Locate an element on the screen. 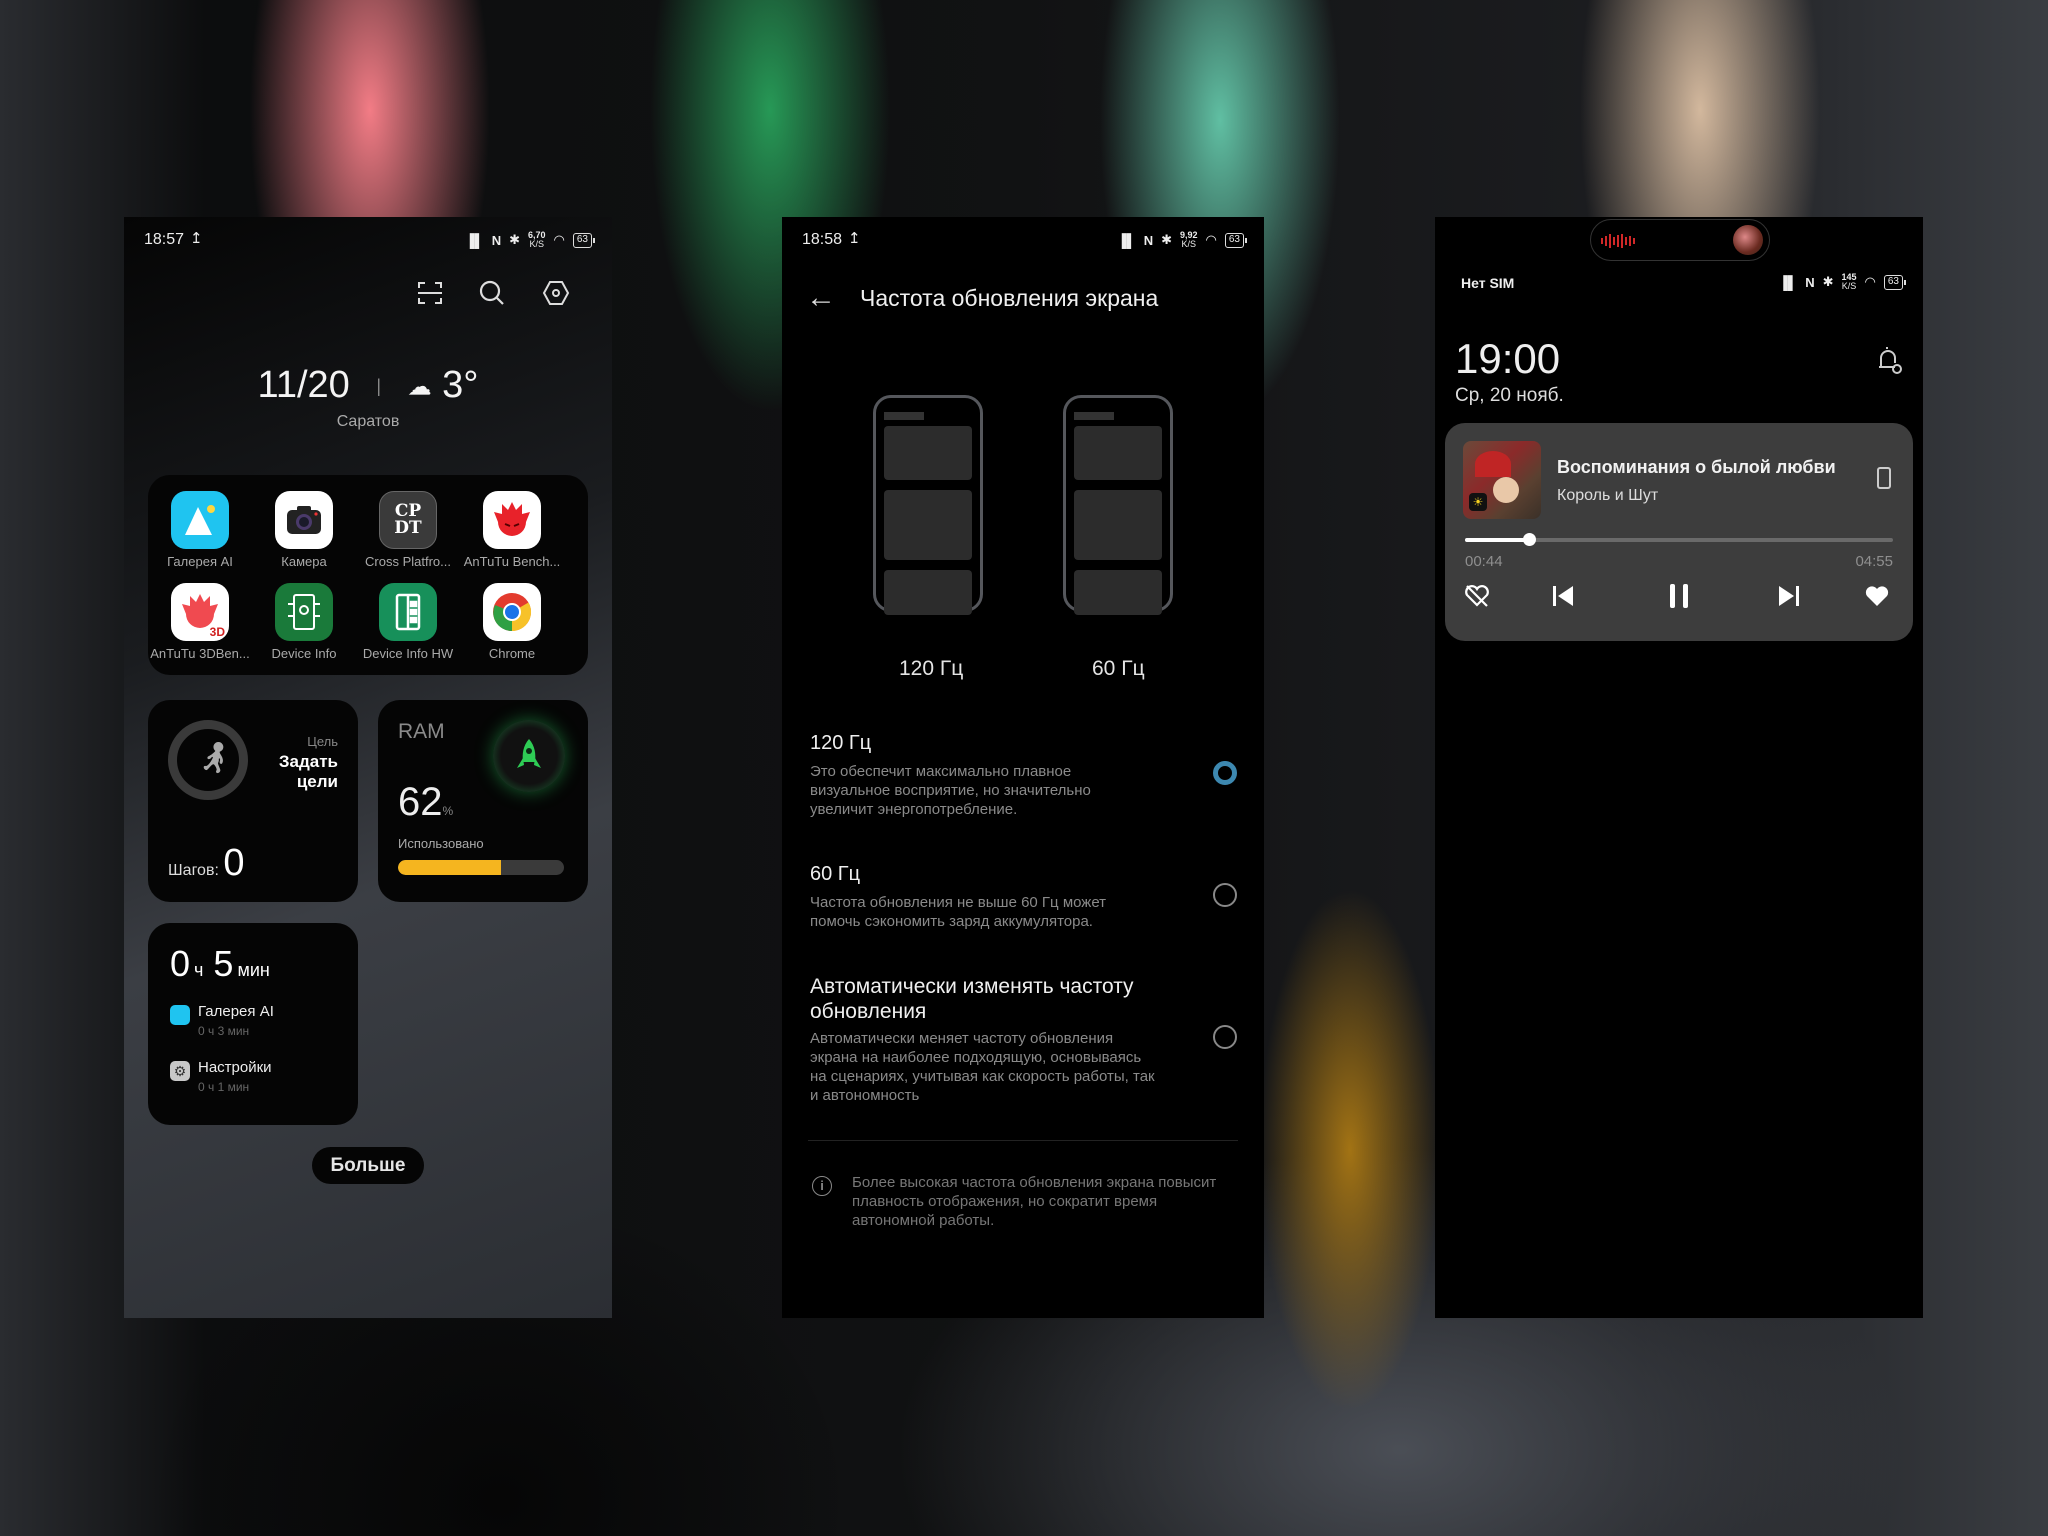  city: Саратов is located at coordinates (368, 421).